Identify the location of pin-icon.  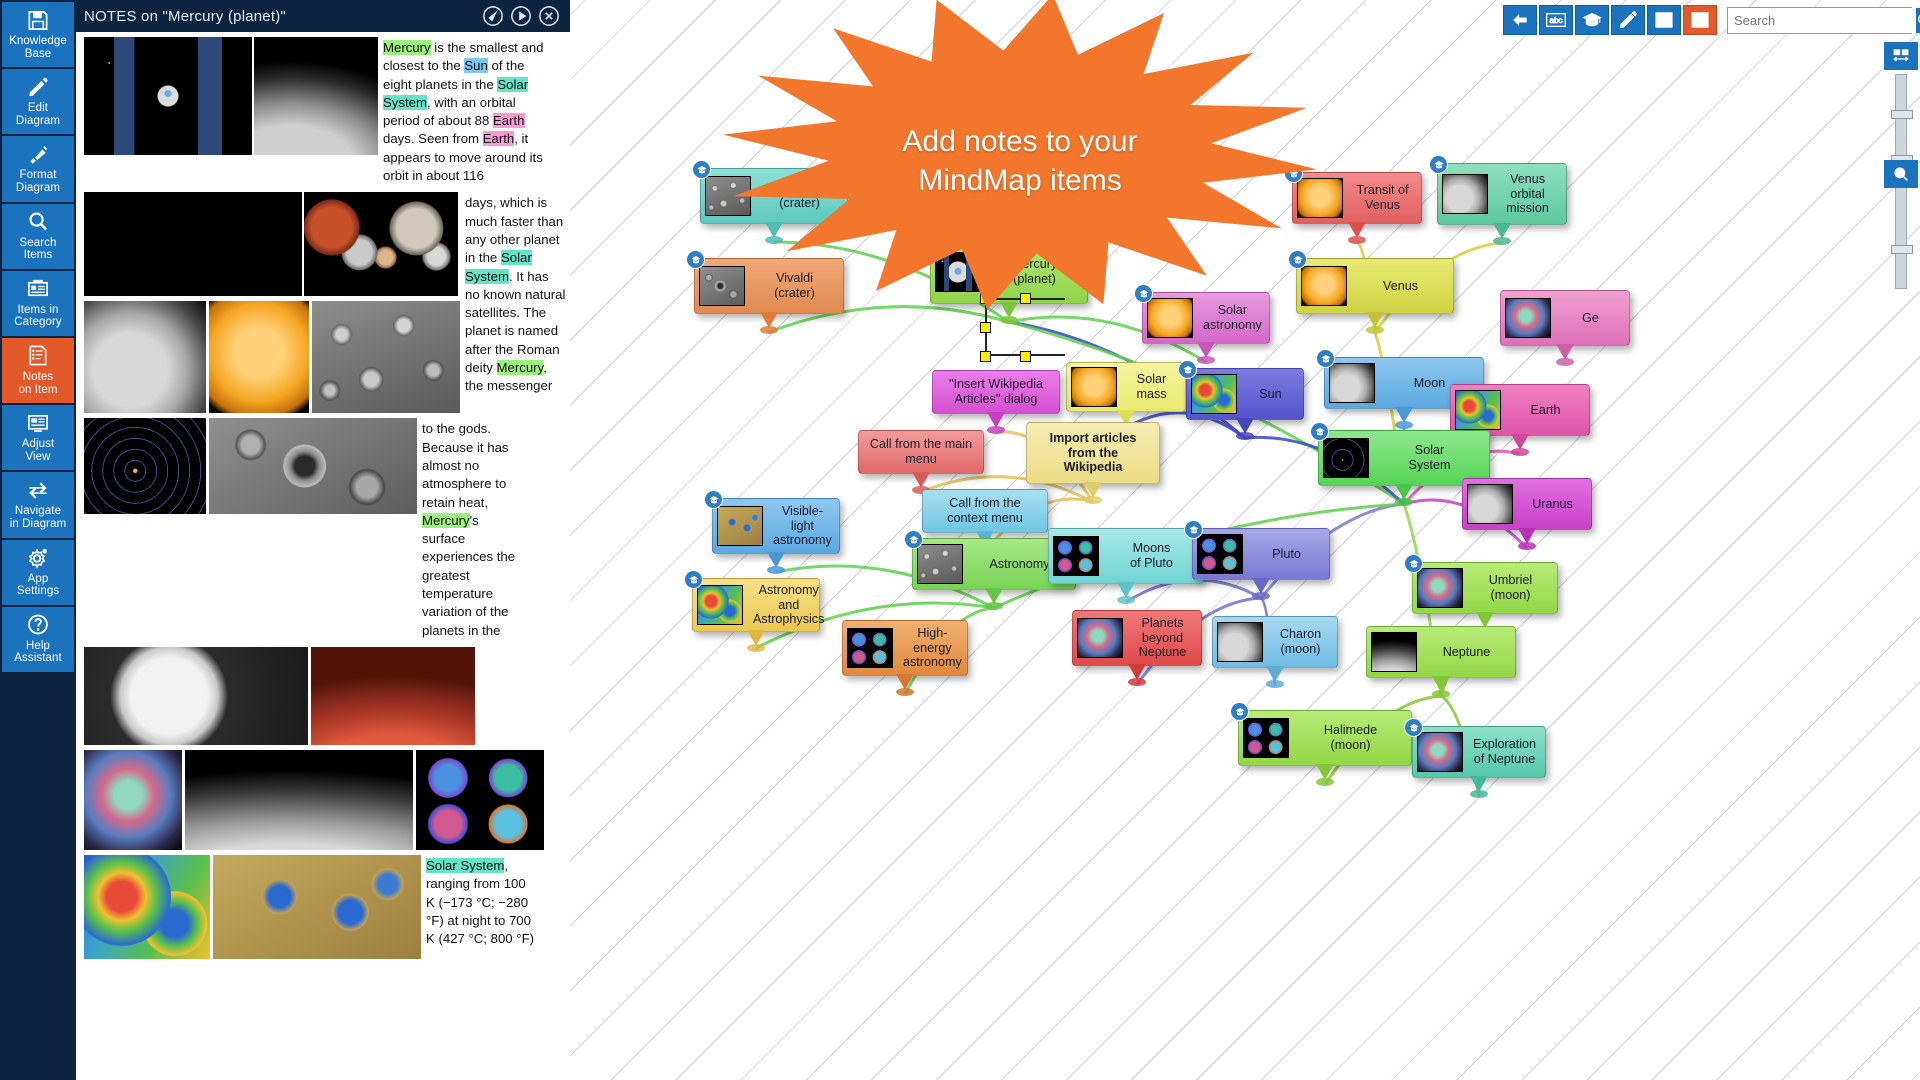
(493, 16).